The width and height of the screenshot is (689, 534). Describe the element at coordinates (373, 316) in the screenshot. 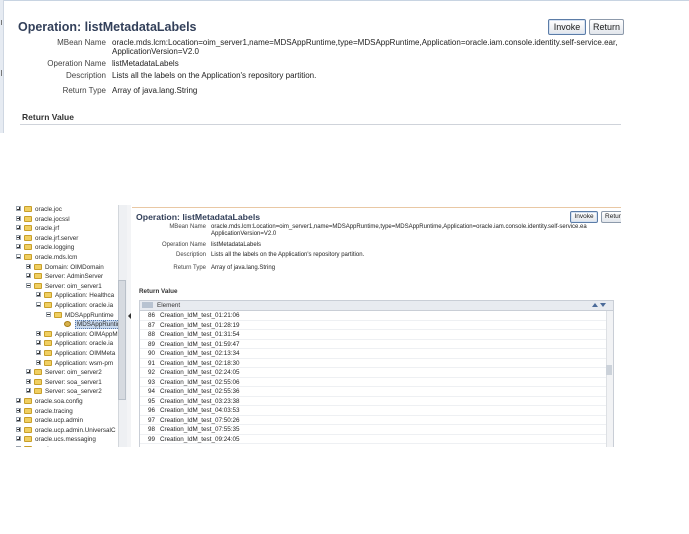

I see `table-row: 86 Creation_IdM_test_01:21:06` at that location.